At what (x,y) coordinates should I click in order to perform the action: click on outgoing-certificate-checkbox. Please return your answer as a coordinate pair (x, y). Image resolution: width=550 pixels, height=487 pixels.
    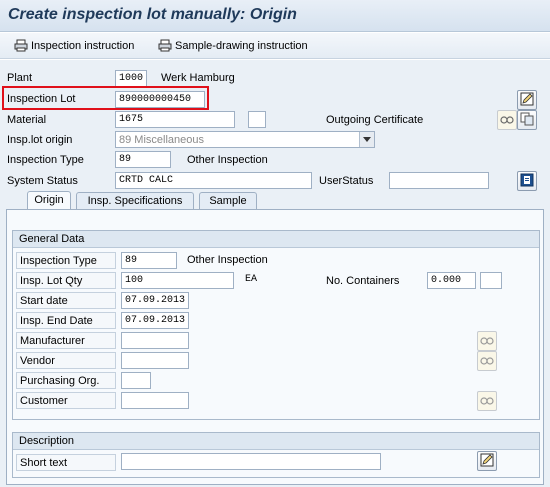
    Looking at the image, I should click on (257, 119).